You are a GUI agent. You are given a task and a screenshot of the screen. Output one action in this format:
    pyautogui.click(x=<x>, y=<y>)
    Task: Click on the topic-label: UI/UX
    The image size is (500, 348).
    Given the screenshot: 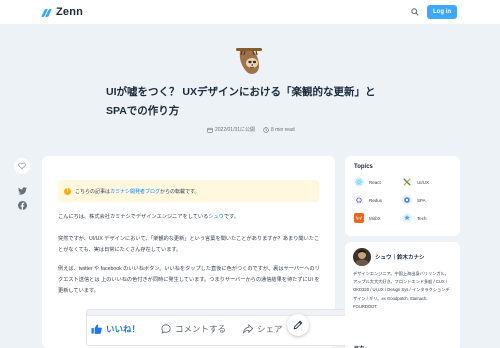 What is the action you would take?
    pyautogui.click(x=423, y=182)
    